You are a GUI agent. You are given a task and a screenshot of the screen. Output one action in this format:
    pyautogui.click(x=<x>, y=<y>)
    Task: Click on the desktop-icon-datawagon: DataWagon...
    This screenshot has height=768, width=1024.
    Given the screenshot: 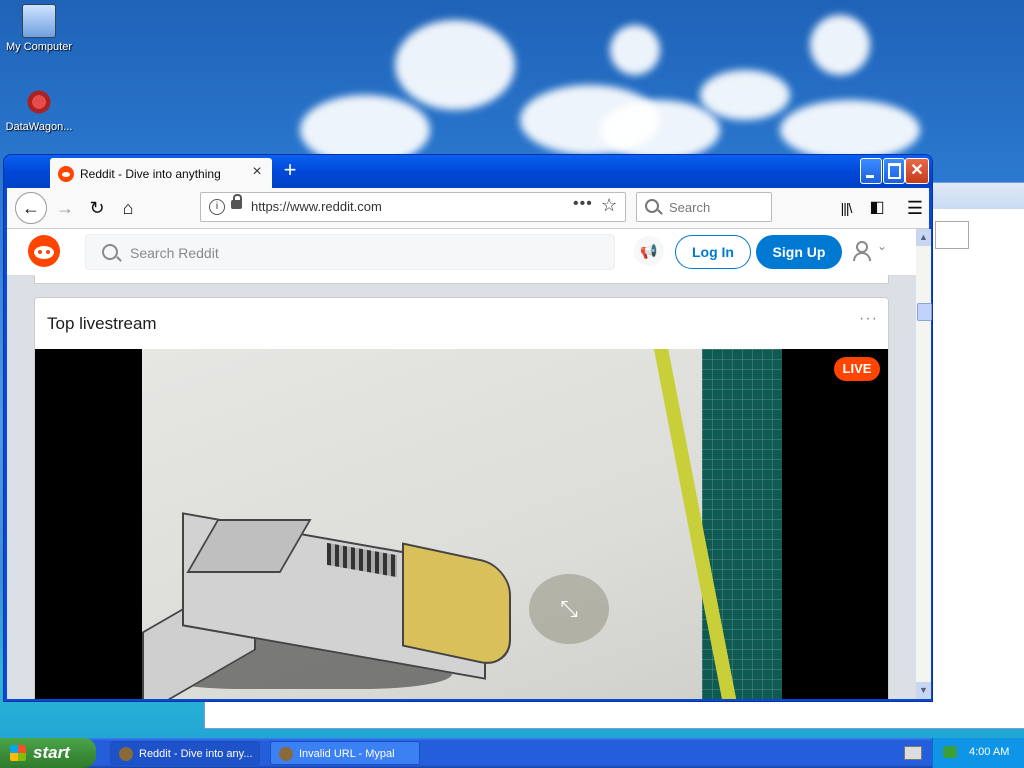 What is the action you would take?
    pyautogui.click(x=39, y=109)
    